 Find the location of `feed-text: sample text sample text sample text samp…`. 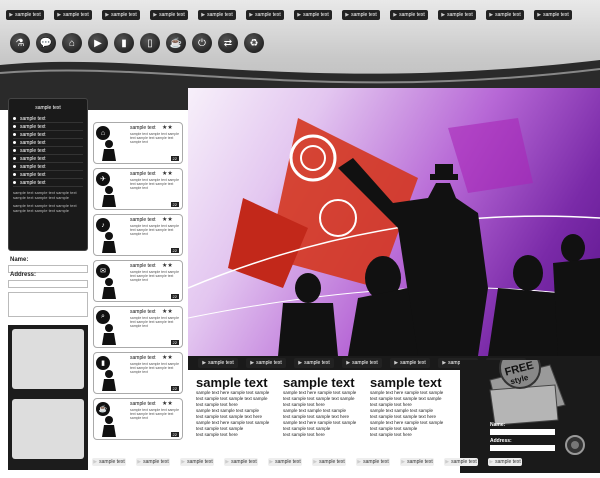

feed-text: sample text sample text sample text samp… is located at coordinates (155, 414).